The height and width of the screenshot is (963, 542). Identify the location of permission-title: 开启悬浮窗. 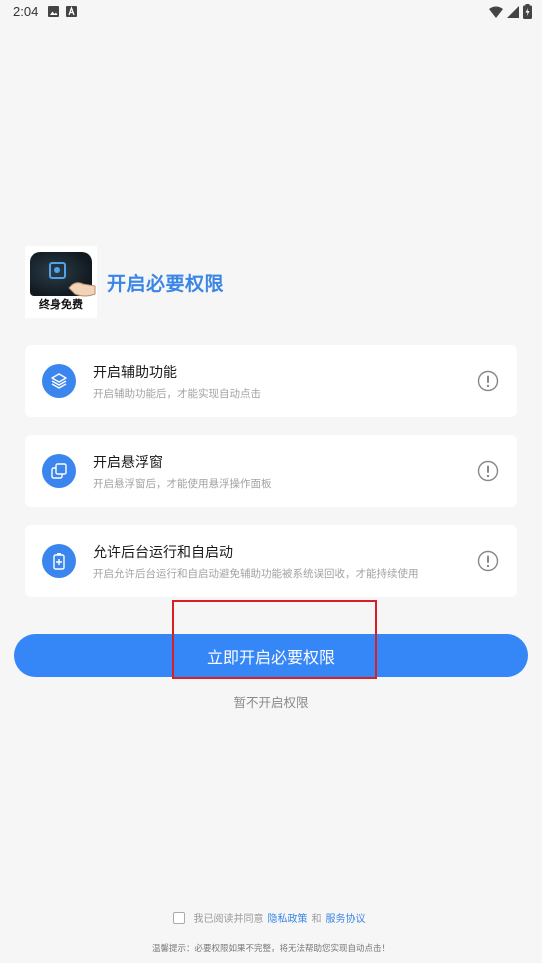
(128, 463).